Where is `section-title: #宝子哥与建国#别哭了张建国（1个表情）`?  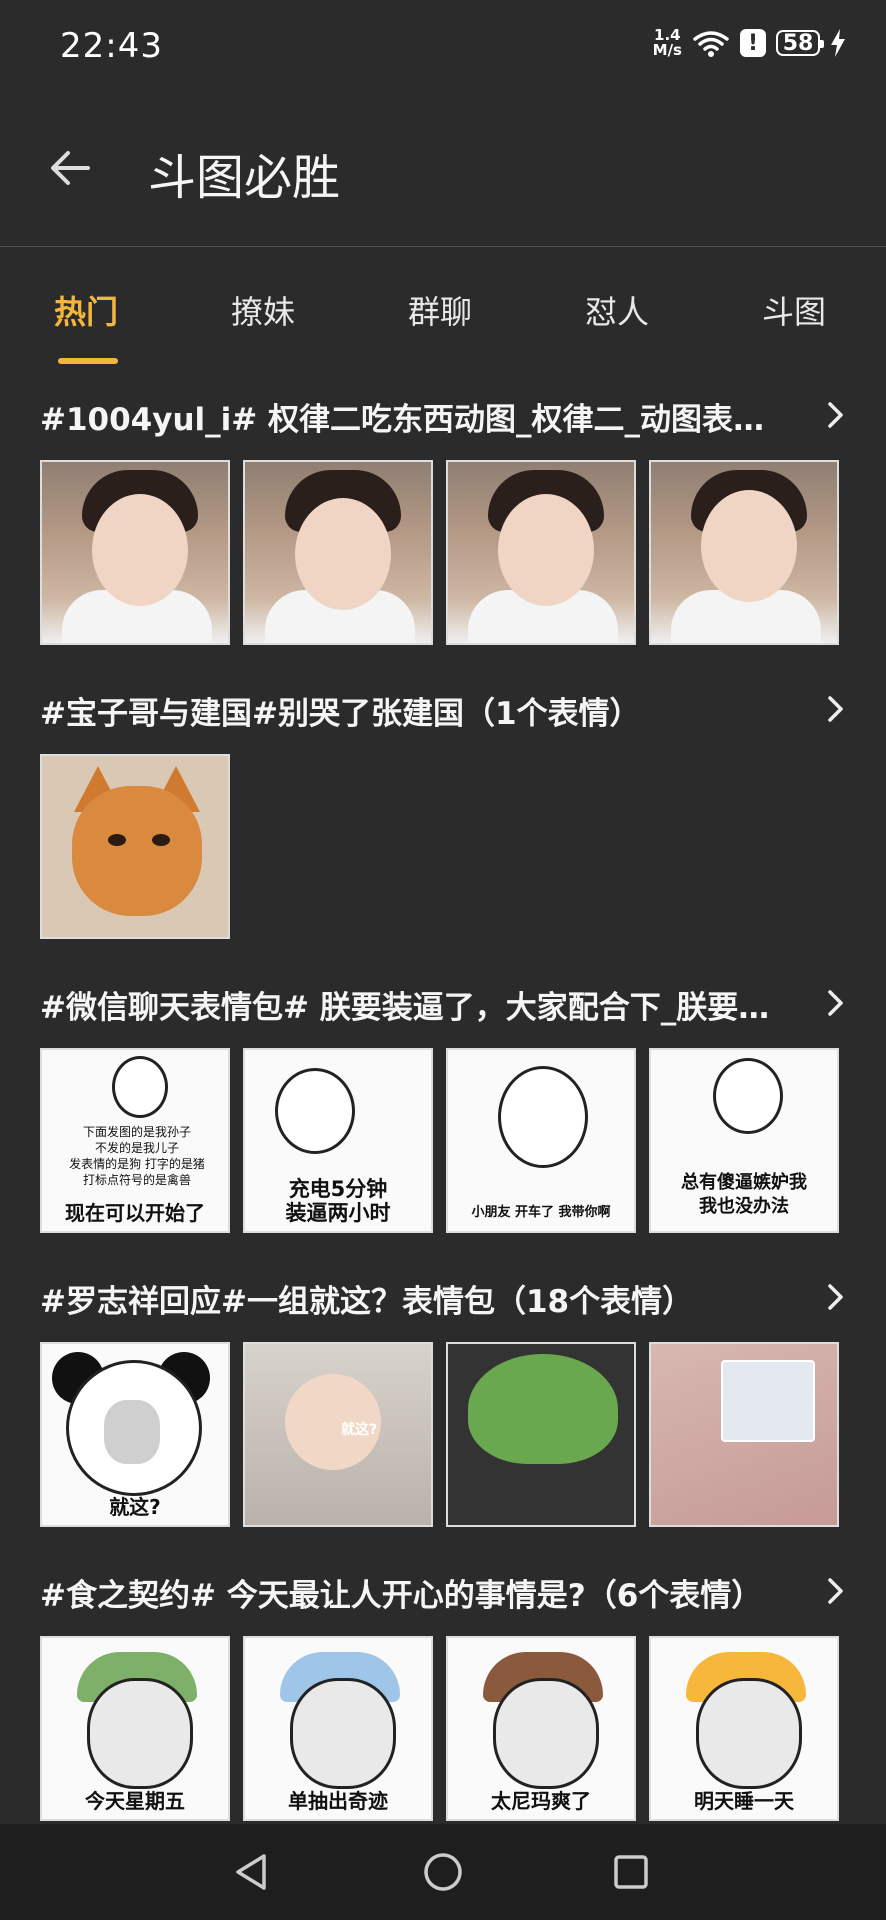
section-title: #宝子哥与建国#别哭了张建国（1个表情） is located at coordinates (340, 714).